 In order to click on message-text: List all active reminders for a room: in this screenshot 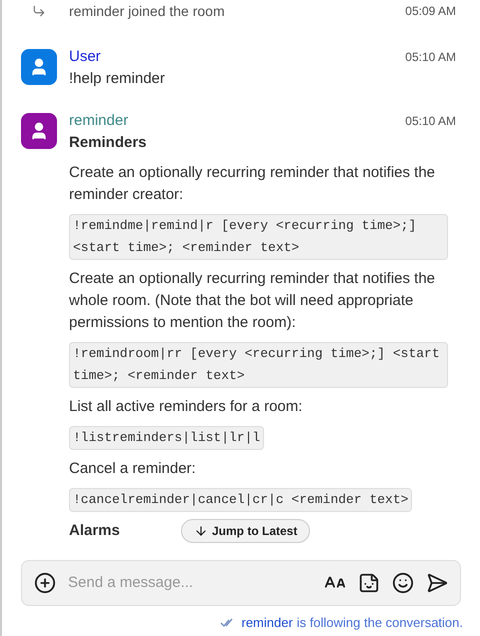, I will do `click(186, 407)`.